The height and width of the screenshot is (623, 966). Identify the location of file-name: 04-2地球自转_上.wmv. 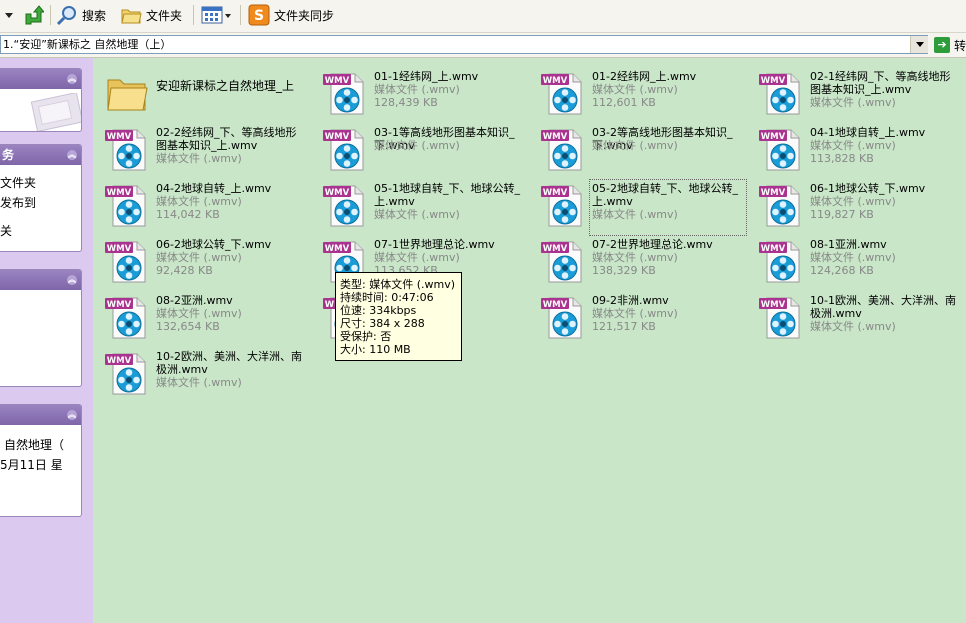
(214, 188).